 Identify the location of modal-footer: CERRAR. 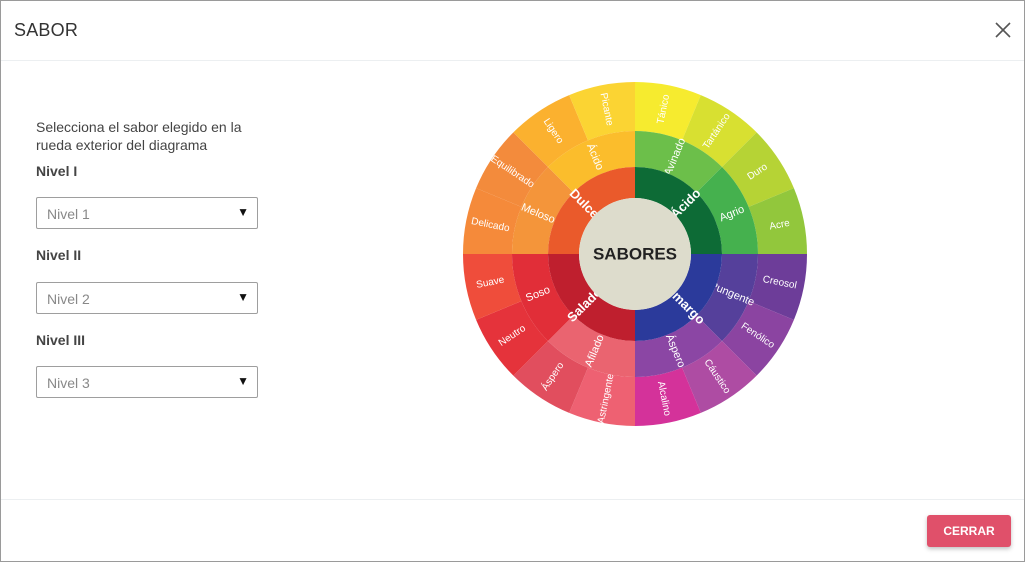
(512, 530).